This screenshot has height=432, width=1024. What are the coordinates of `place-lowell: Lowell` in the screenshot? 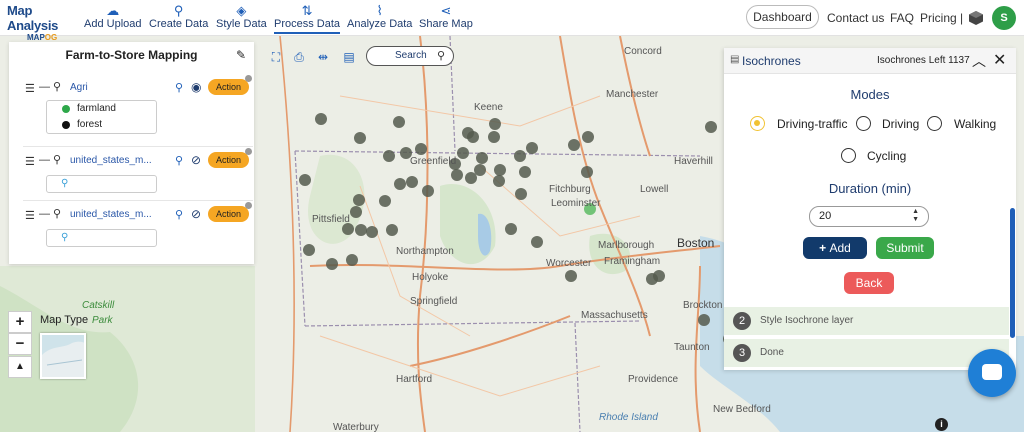 It's located at (654, 189).